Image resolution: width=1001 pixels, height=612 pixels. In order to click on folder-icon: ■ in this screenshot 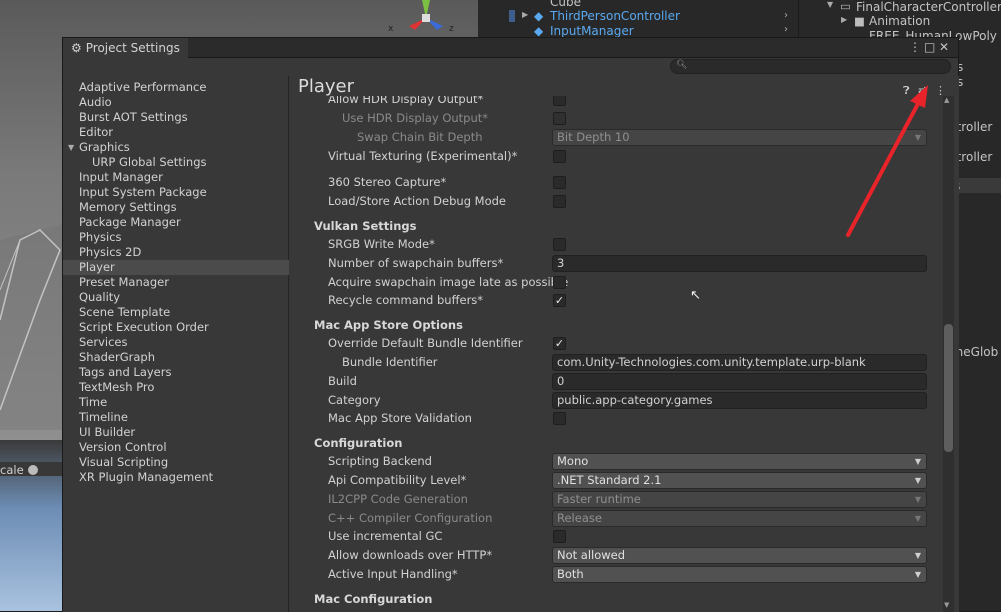, I will do `click(859, 21)`.